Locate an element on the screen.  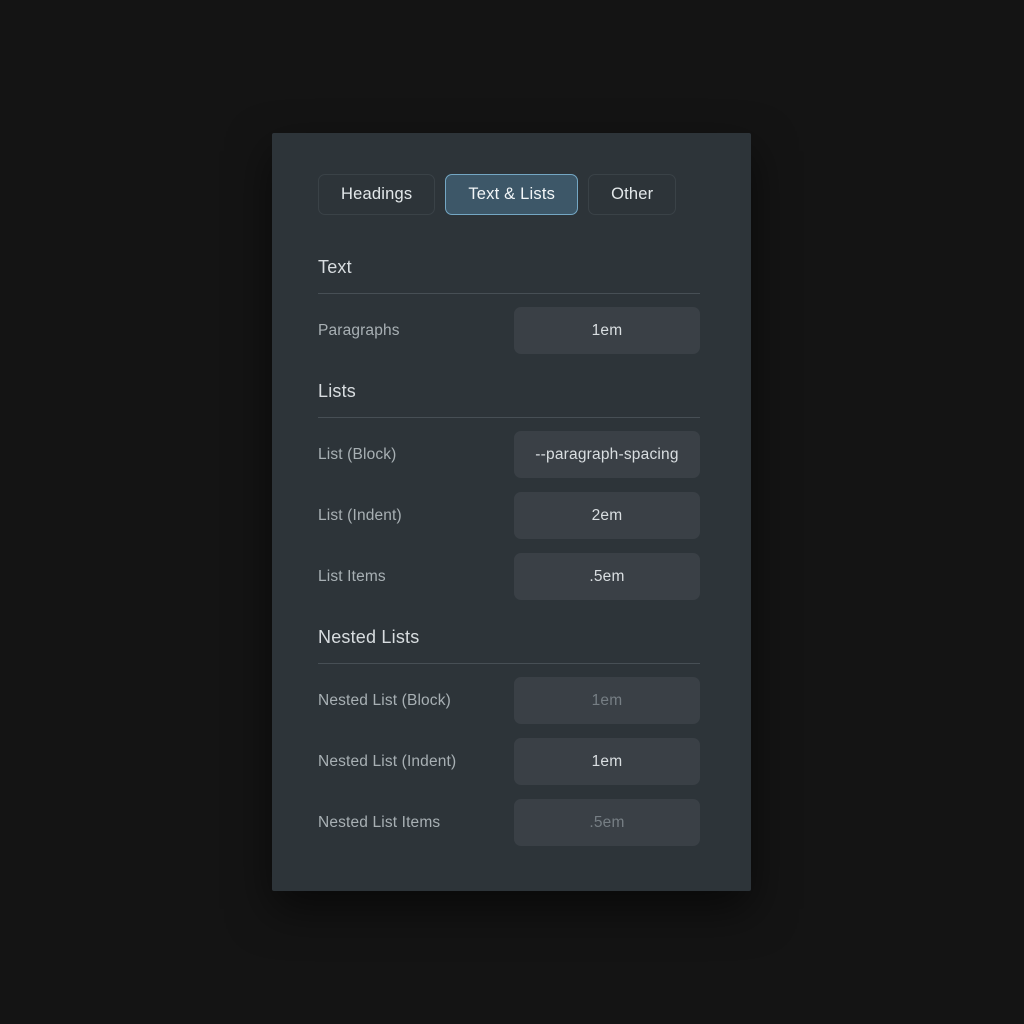
section-nested-lists: Nested Lists is located at coordinates (509, 646).